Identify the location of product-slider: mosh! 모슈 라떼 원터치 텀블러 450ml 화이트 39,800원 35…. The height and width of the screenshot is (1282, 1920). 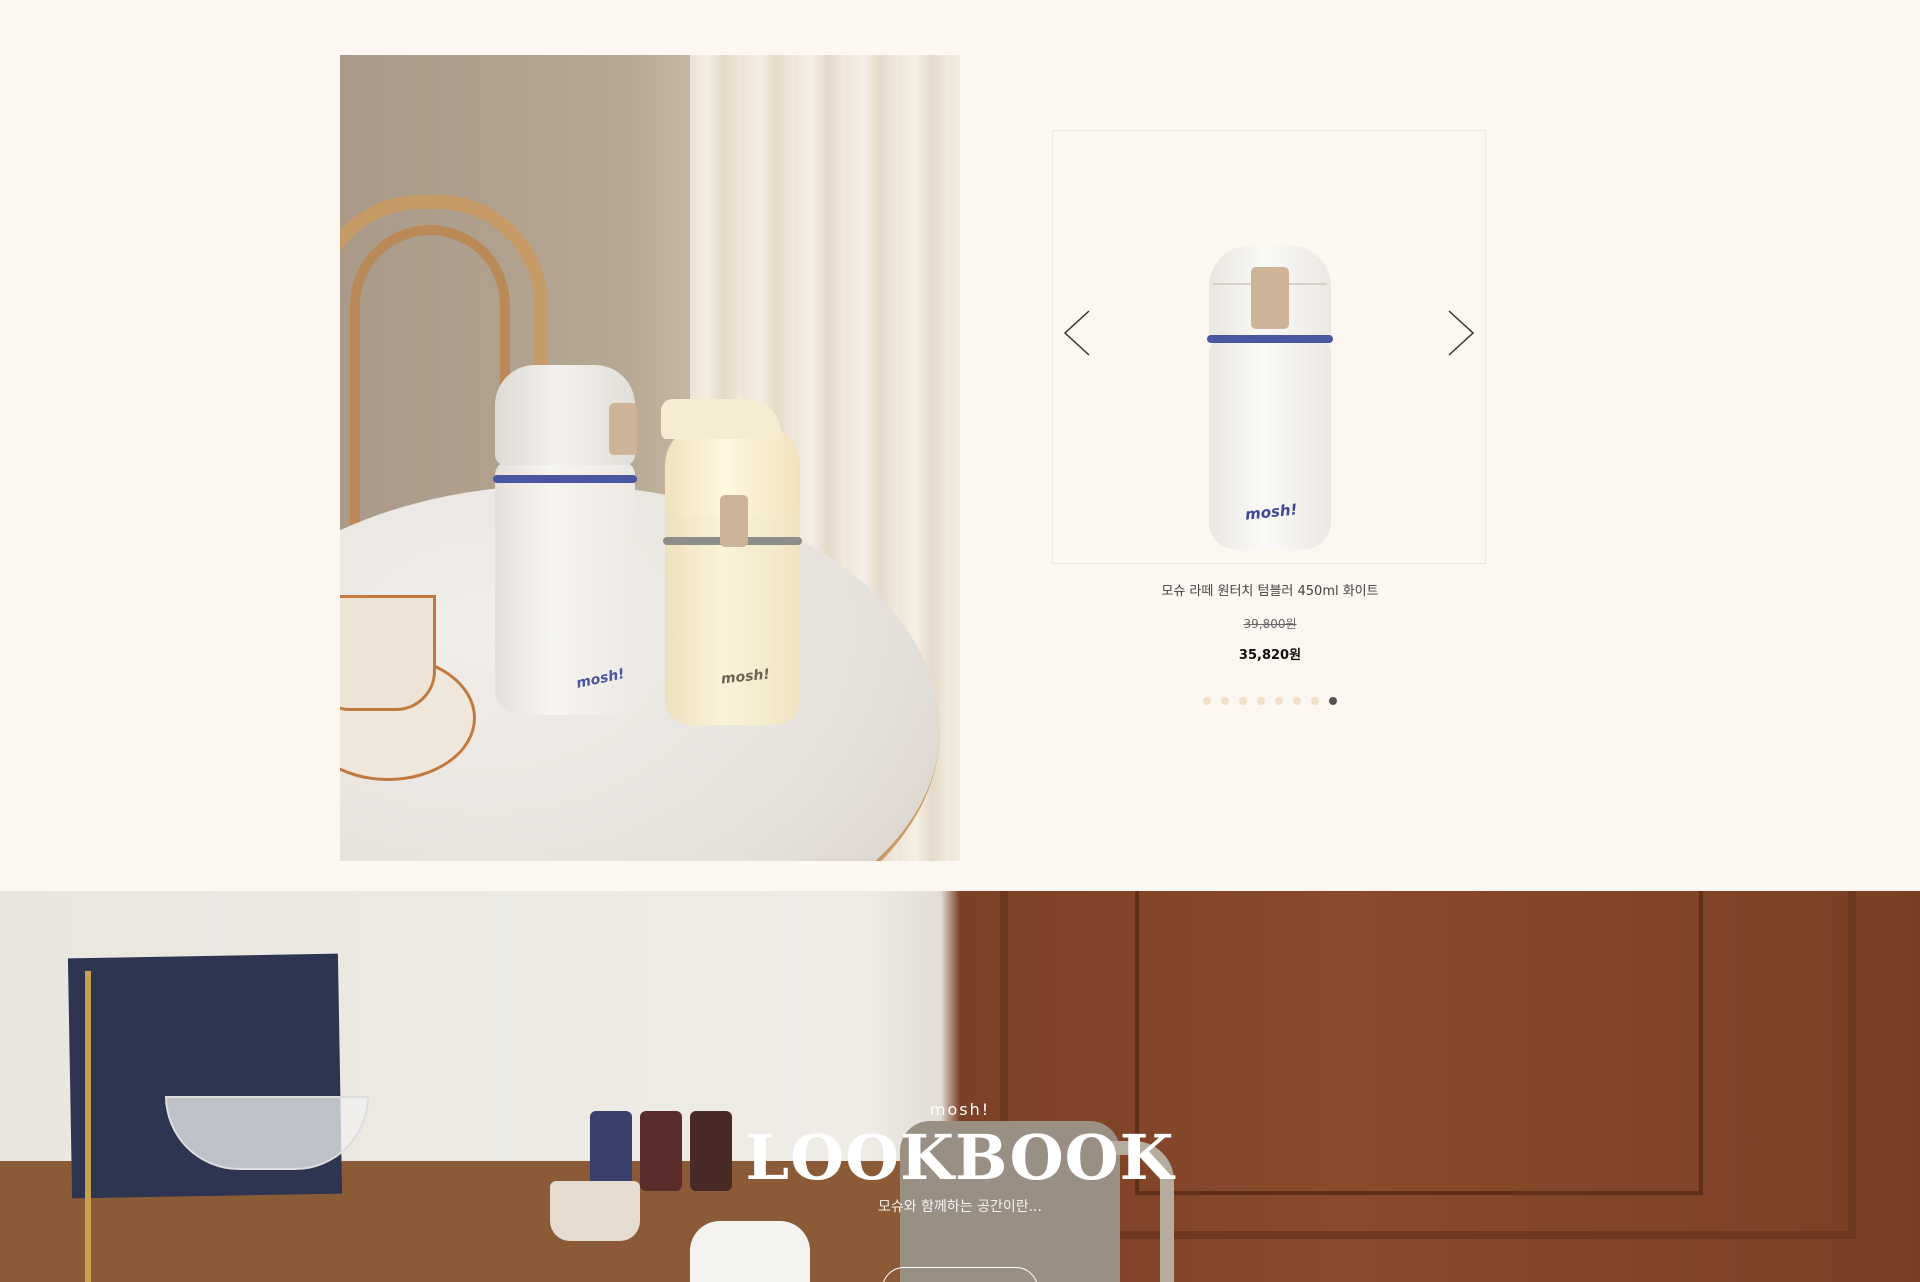
(1270, 417).